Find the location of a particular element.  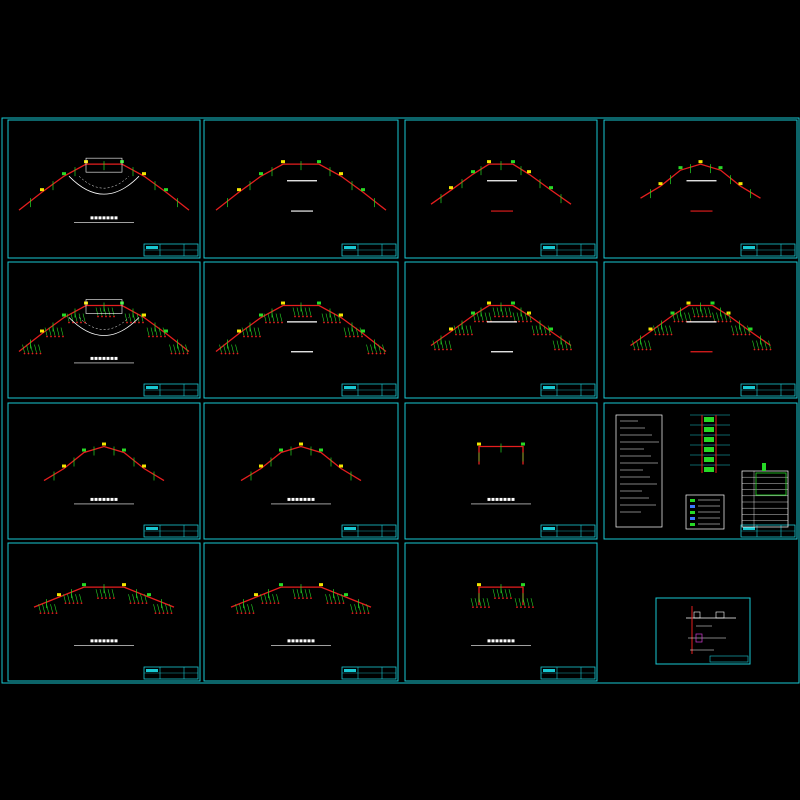

riser-node is located at coordinates (709, 429).